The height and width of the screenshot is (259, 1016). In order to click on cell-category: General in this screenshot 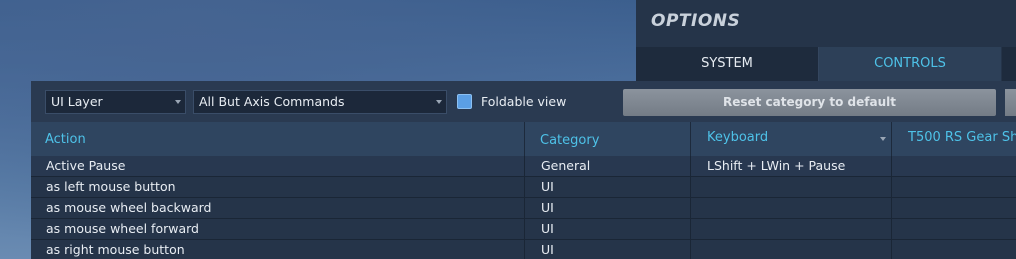, I will do `click(608, 166)`.